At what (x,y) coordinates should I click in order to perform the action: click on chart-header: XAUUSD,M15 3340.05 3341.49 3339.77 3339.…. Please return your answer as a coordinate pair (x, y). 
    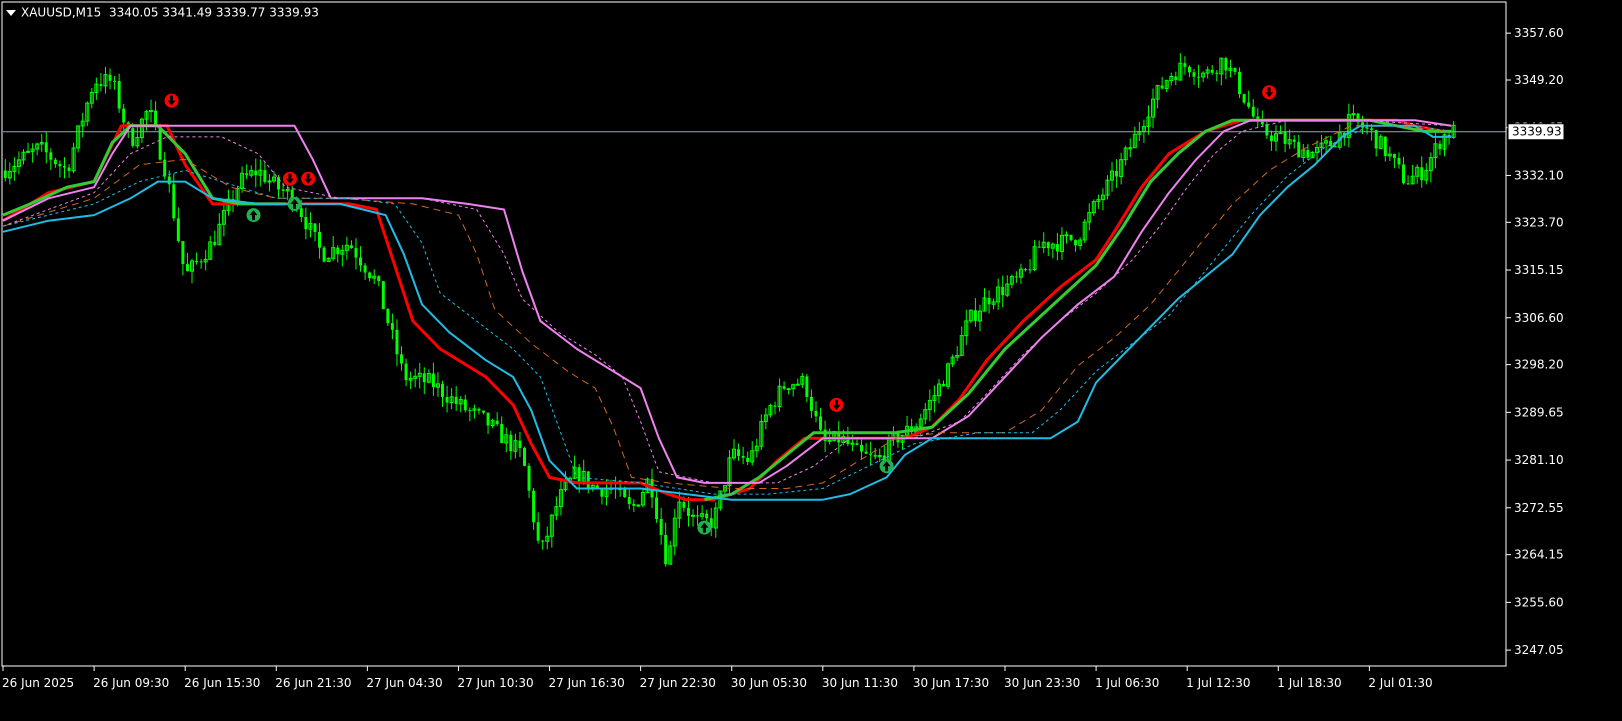
    Looking at the image, I should click on (162, 12).